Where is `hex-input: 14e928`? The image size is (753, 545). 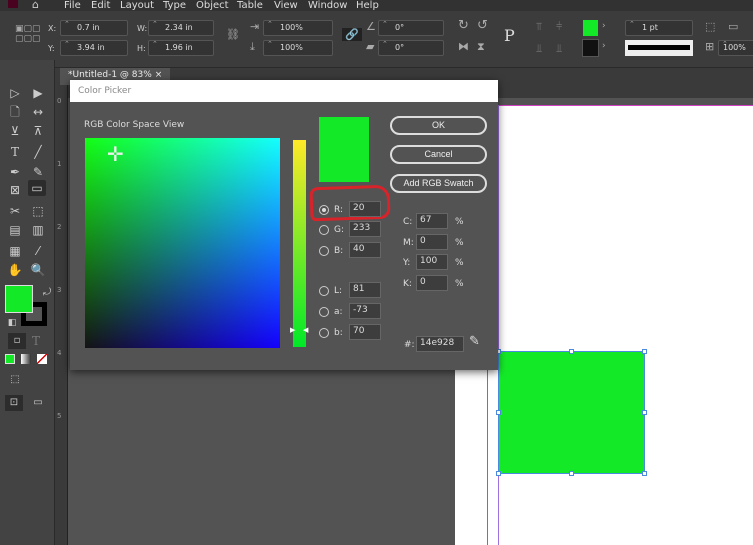
hex-input: 14e928 is located at coordinates (440, 344).